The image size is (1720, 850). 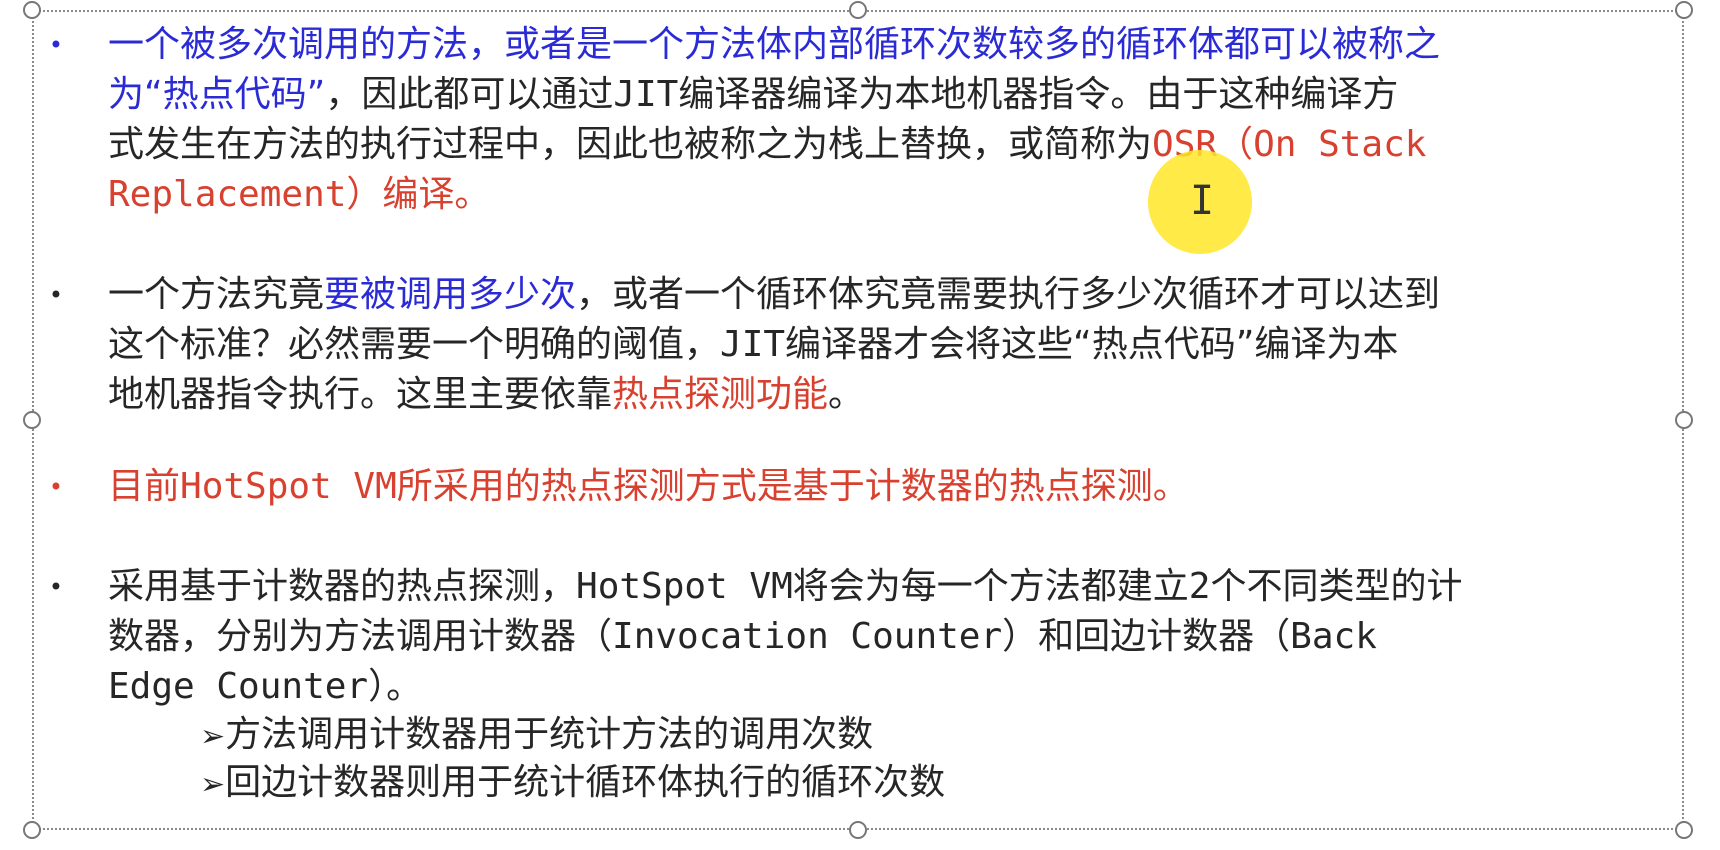 What do you see at coordinates (360, 636) in the screenshot?
I see `text-run: 数器，分别为方法调用计数器（` at bounding box center [360, 636].